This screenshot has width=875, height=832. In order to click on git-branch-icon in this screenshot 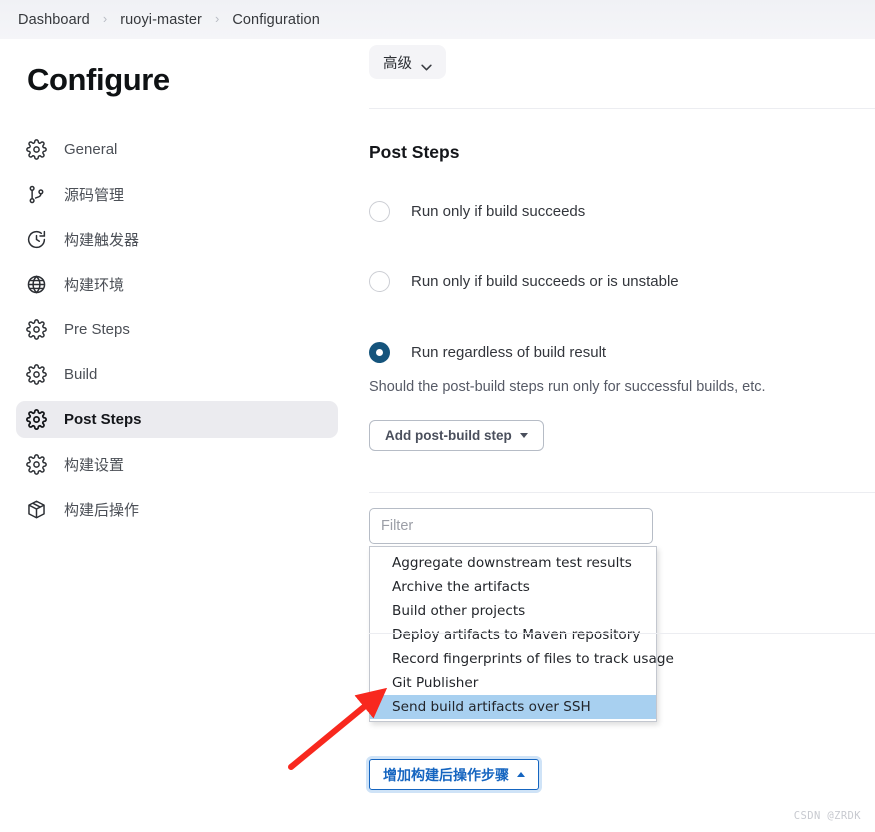, I will do `click(36, 195)`.